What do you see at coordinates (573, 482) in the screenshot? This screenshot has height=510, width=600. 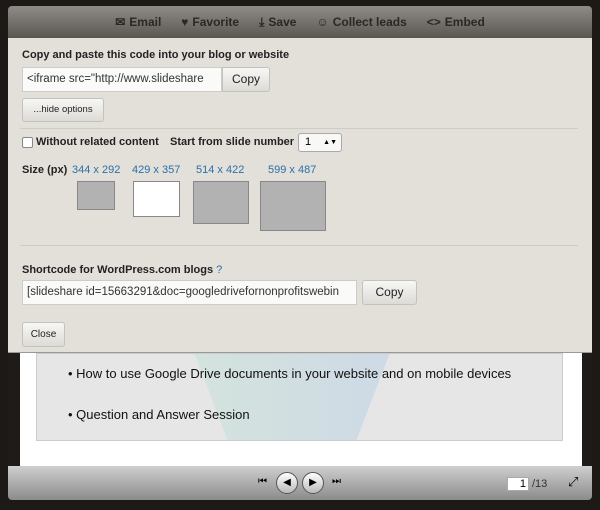 I see `fullscreen-icon: ⤢` at bounding box center [573, 482].